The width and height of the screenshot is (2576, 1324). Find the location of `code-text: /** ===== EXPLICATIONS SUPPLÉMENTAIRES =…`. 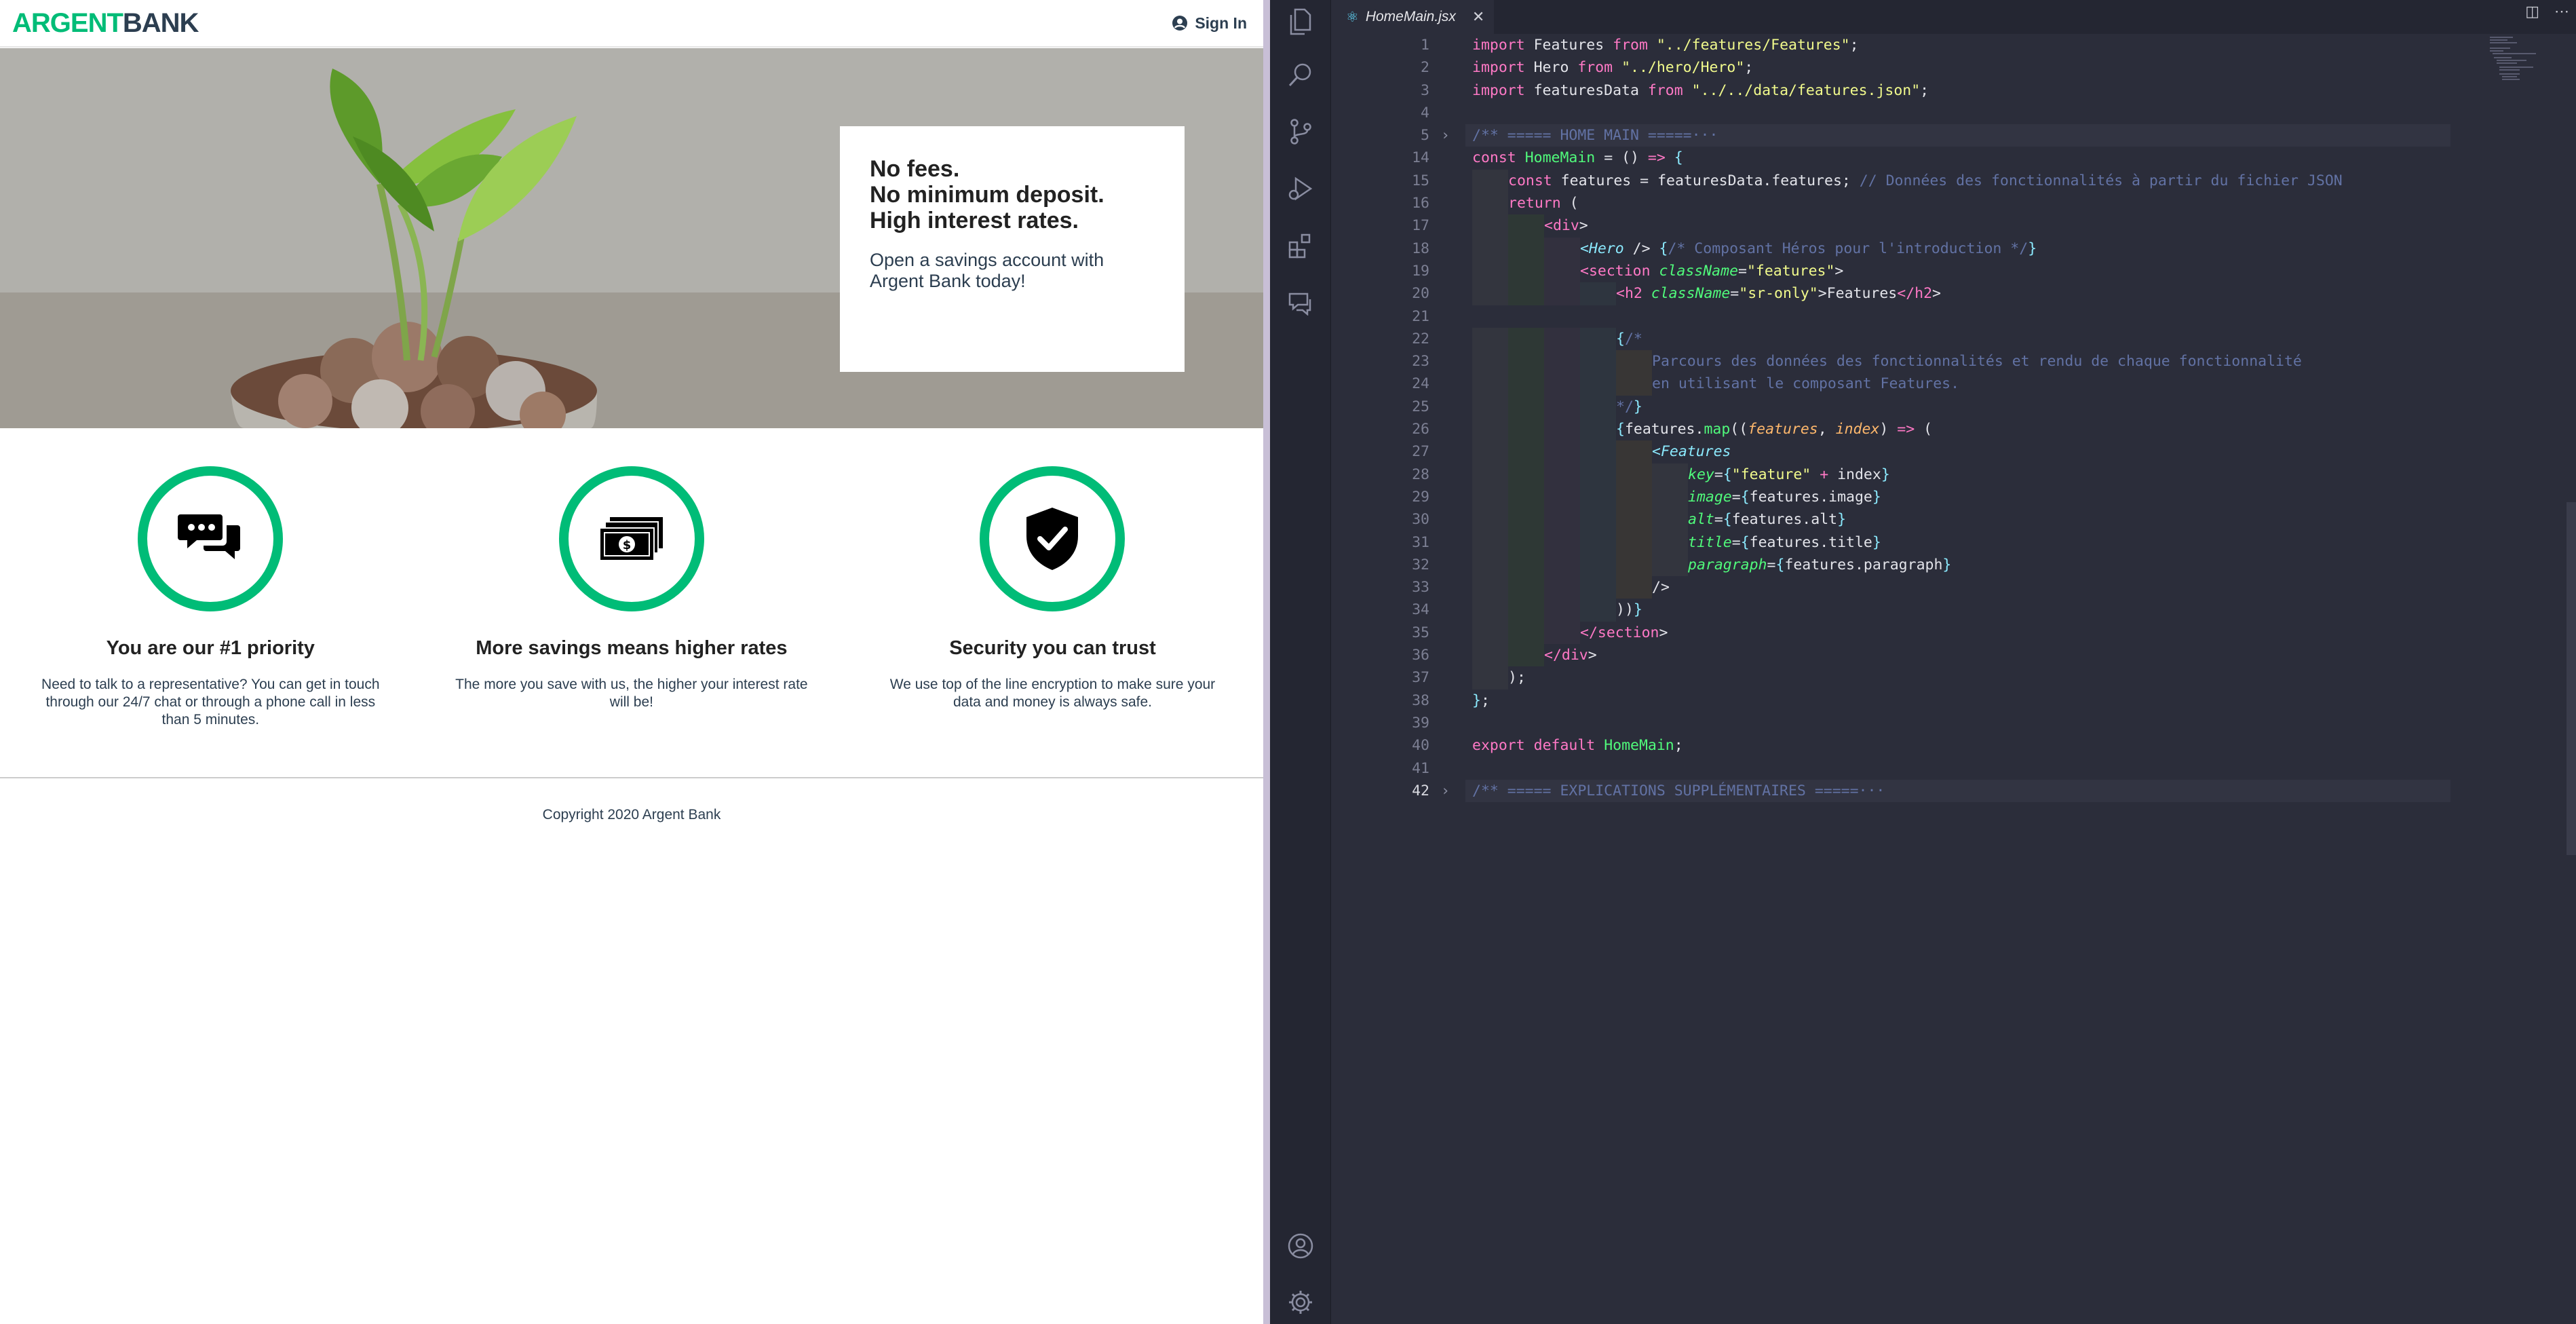

code-text: /** ===== EXPLICATIONS SUPPLÉMENTAIRES =… is located at coordinates (1678, 790).